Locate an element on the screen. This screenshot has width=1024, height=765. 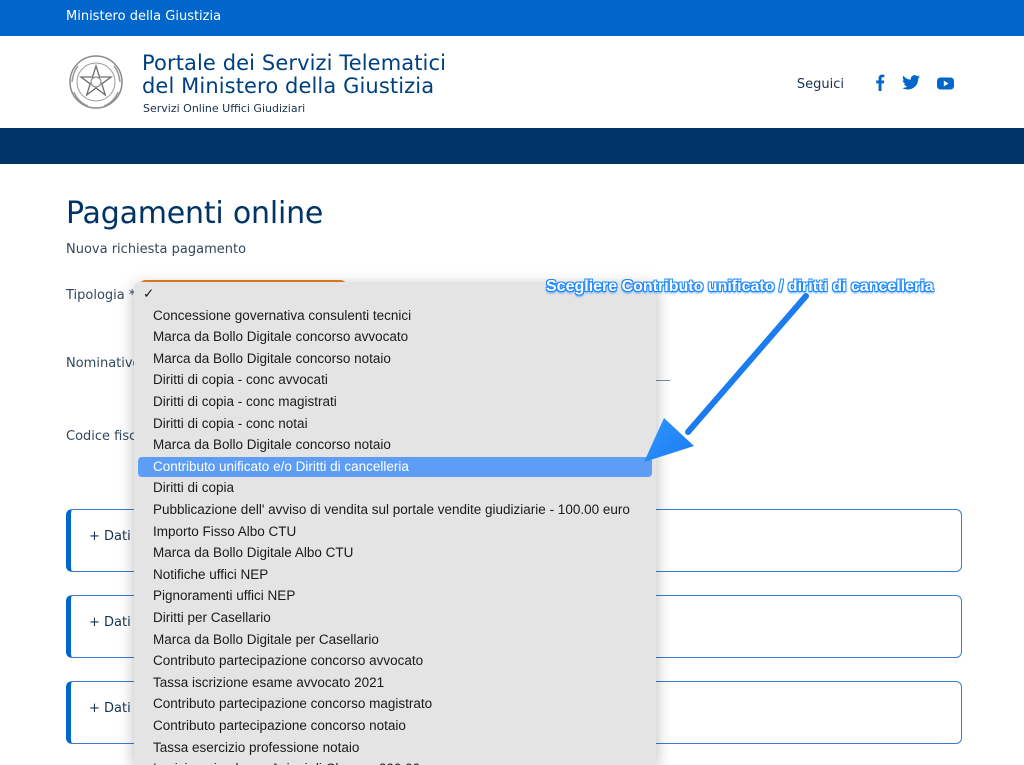
dropdown-option: Marca da Bollo Digitale Albo CTU is located at coordinates (395, 553).